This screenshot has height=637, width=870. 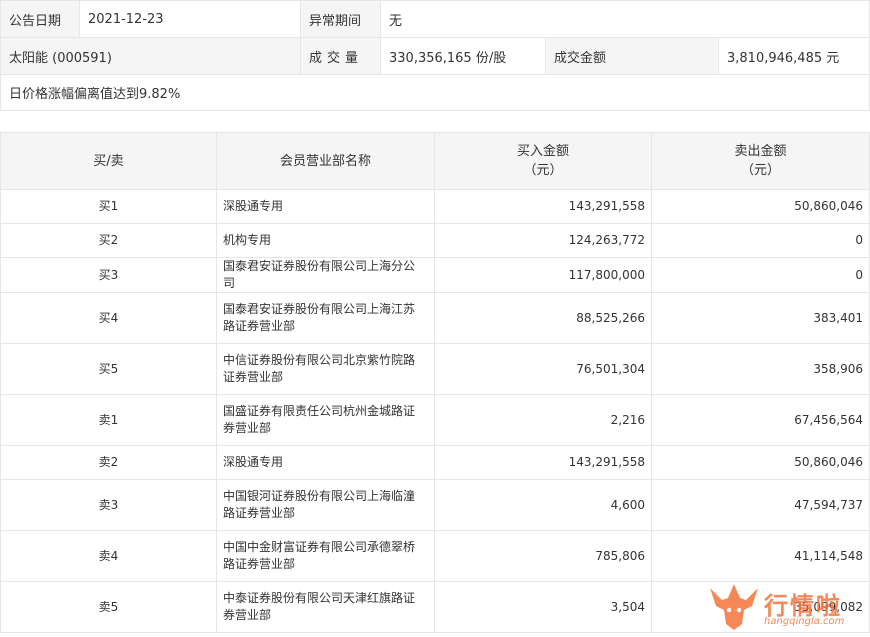 What do you see at coordinates (760, 369) in the screenshot?
I see `row-sell-amount: 358,906` at bounding box center [760, 369].